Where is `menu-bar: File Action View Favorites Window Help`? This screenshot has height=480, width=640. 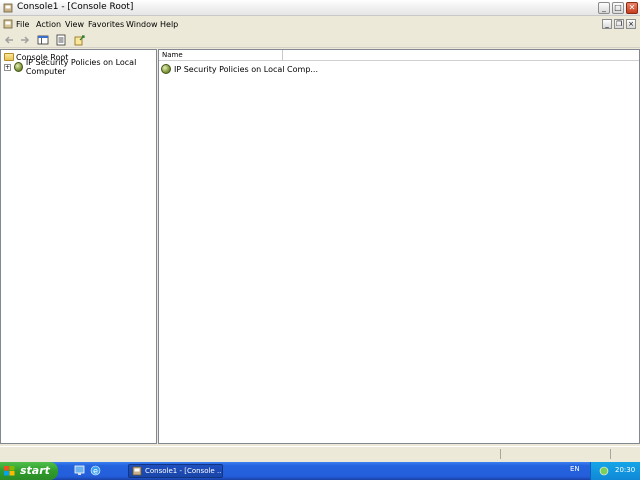
menu-bar: File Action View Favorites Window Help is located at coordinates (320, 24).